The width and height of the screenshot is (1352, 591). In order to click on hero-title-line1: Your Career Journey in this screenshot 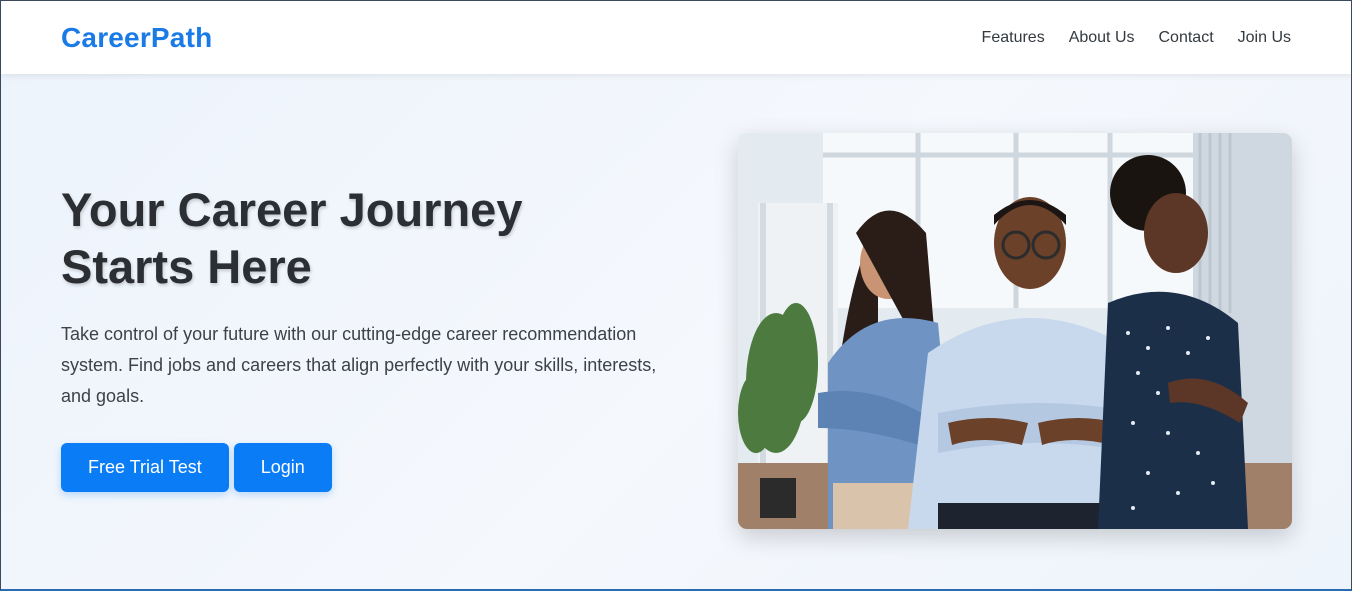, I will do `click(292, 209)`.